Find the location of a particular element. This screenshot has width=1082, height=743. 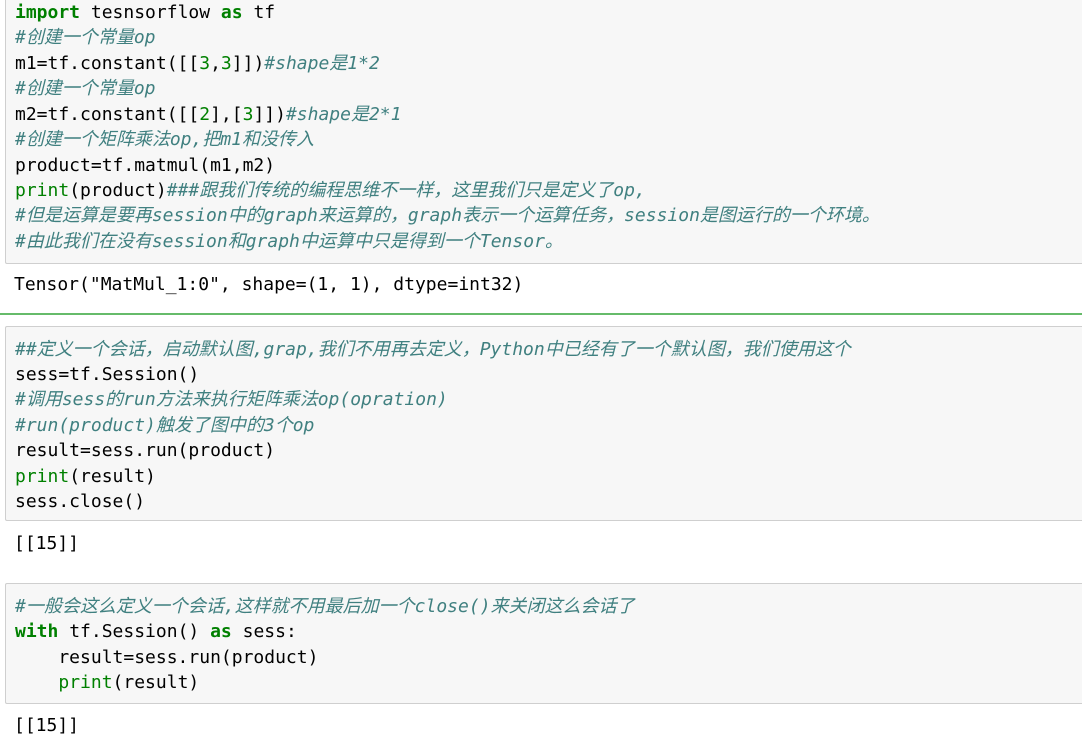

code-text: m2=tf.constant([[ is located at coordinates (107, 114).